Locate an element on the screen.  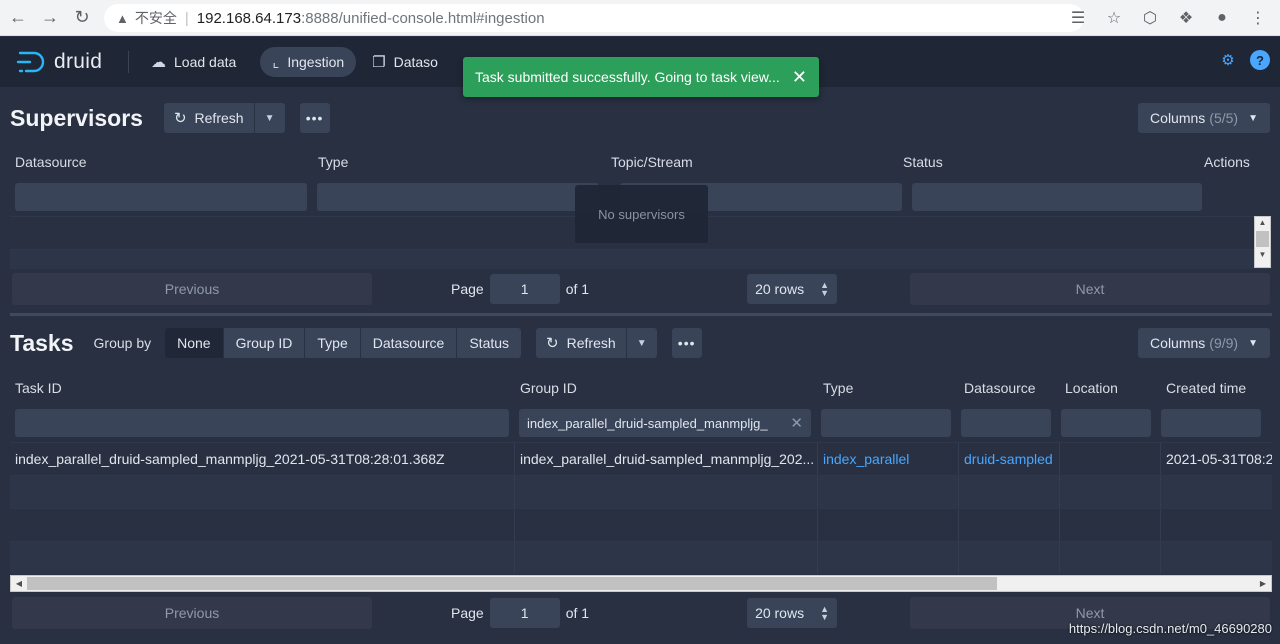
tasks-page-input: 1 is located at coordinates (524, 613).